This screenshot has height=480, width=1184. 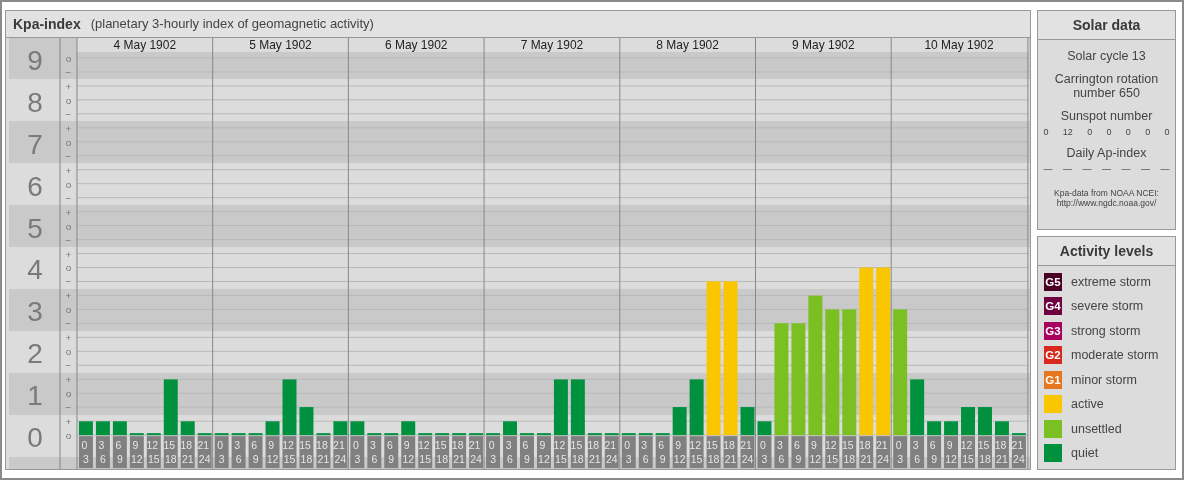 I want to click on panel-title: Kpa-index, so click(x=47, y=23).